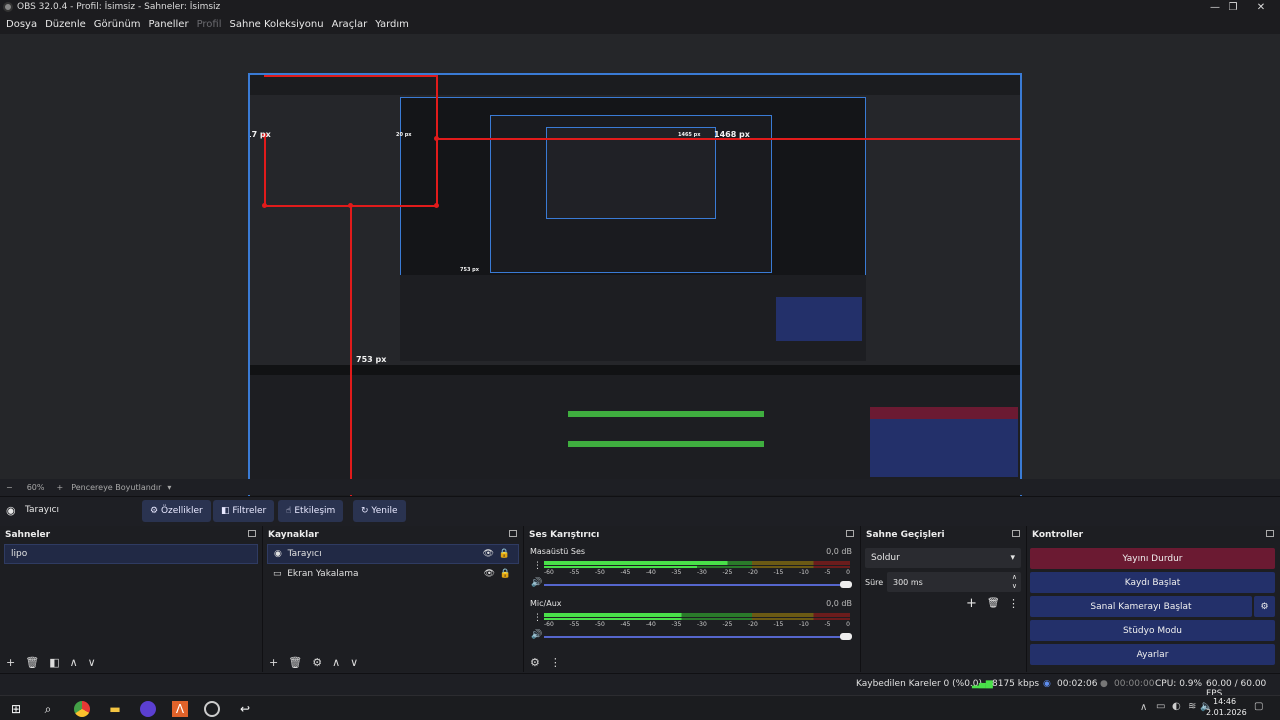 This screenshot has width=1280, height=720. What do you see at coordinates (1258, 706) in the screenshot?
I see `notification-icon: ▢` at bounding box center [1258, 706].